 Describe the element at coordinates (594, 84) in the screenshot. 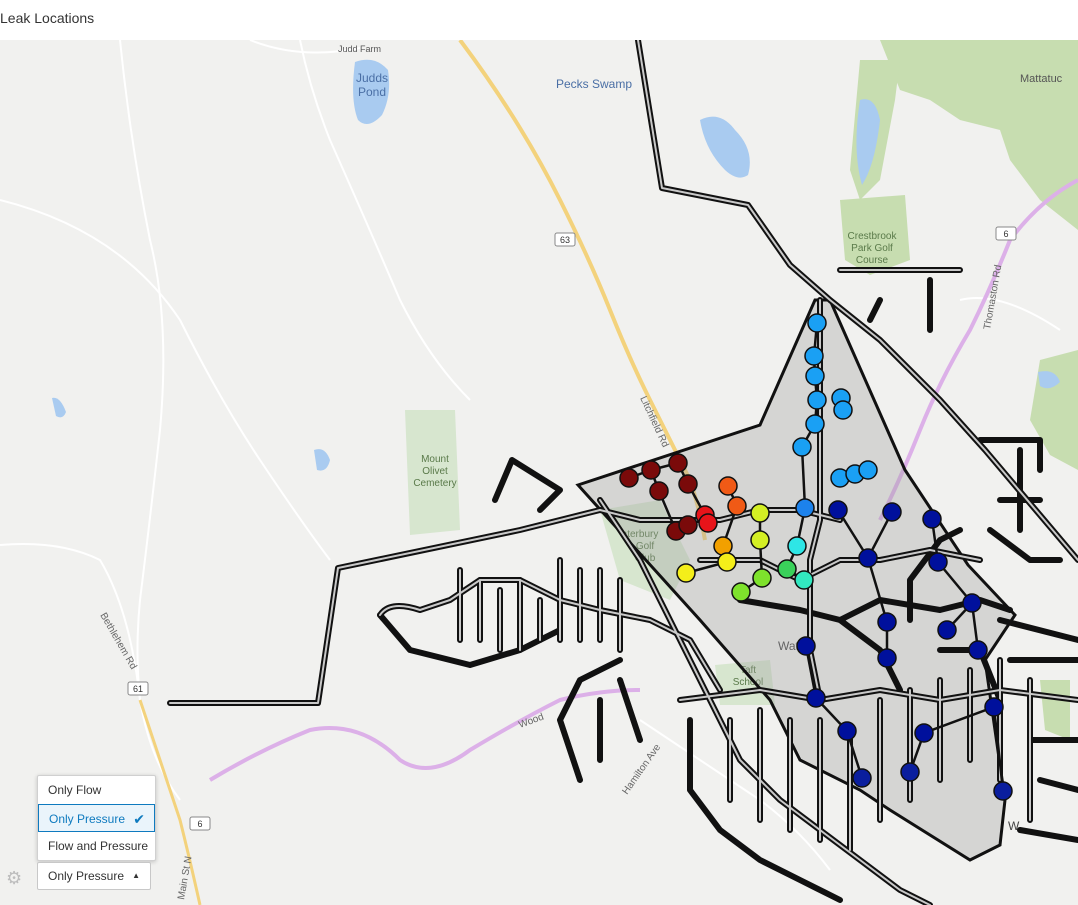

I see `label-pecks-swamp: Pecks Swamp` at that location.